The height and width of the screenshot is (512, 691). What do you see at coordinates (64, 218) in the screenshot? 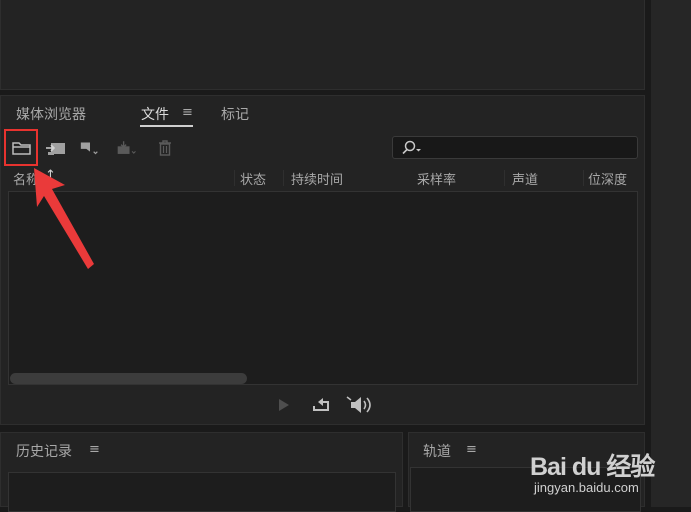
I see `annotation-arrow-icon` at bounding box center [64, 218].